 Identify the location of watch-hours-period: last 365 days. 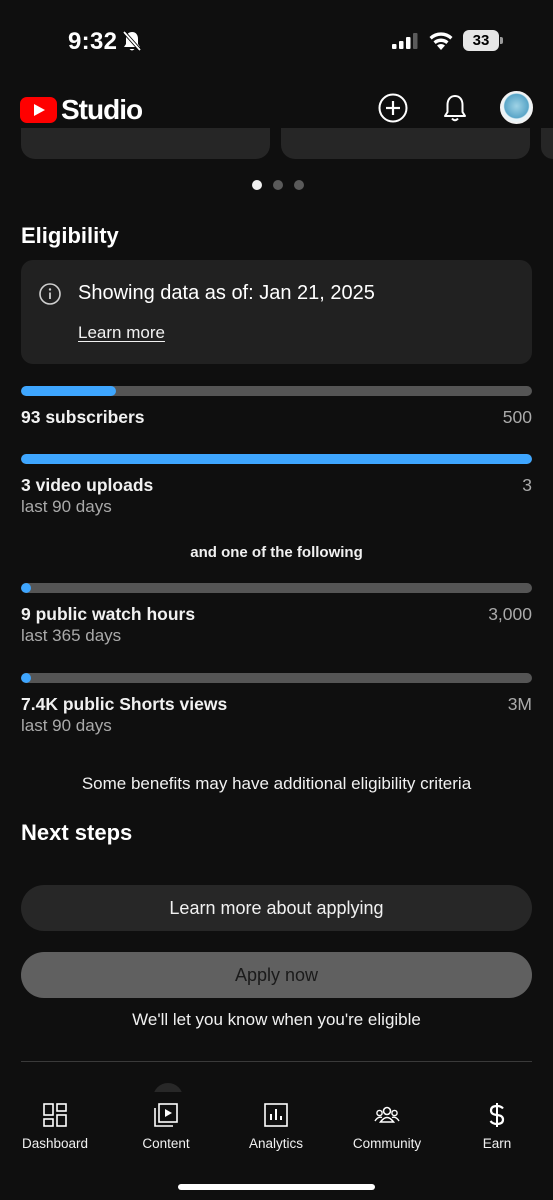
(71, 635).